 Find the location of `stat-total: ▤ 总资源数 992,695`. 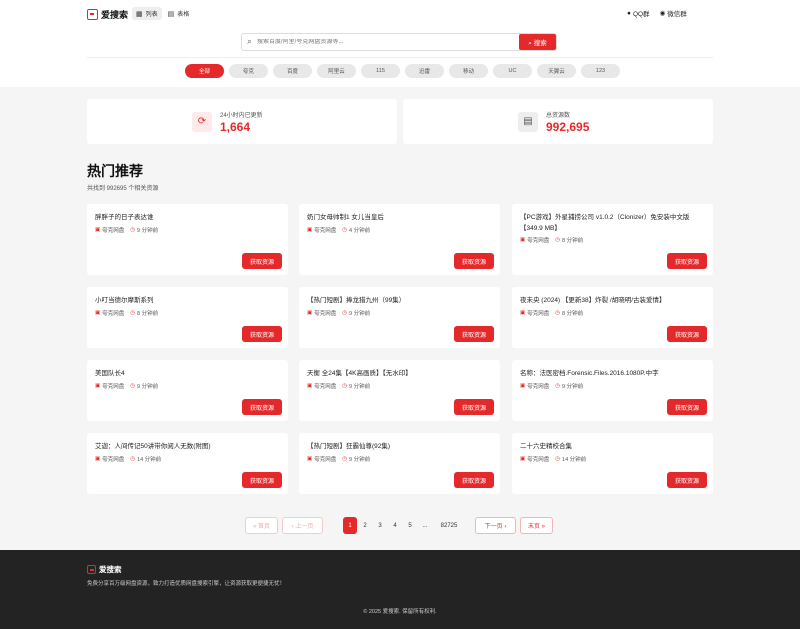

stat-total: ▤ 总资源数 992,695 is located at coordinates (558, 121).